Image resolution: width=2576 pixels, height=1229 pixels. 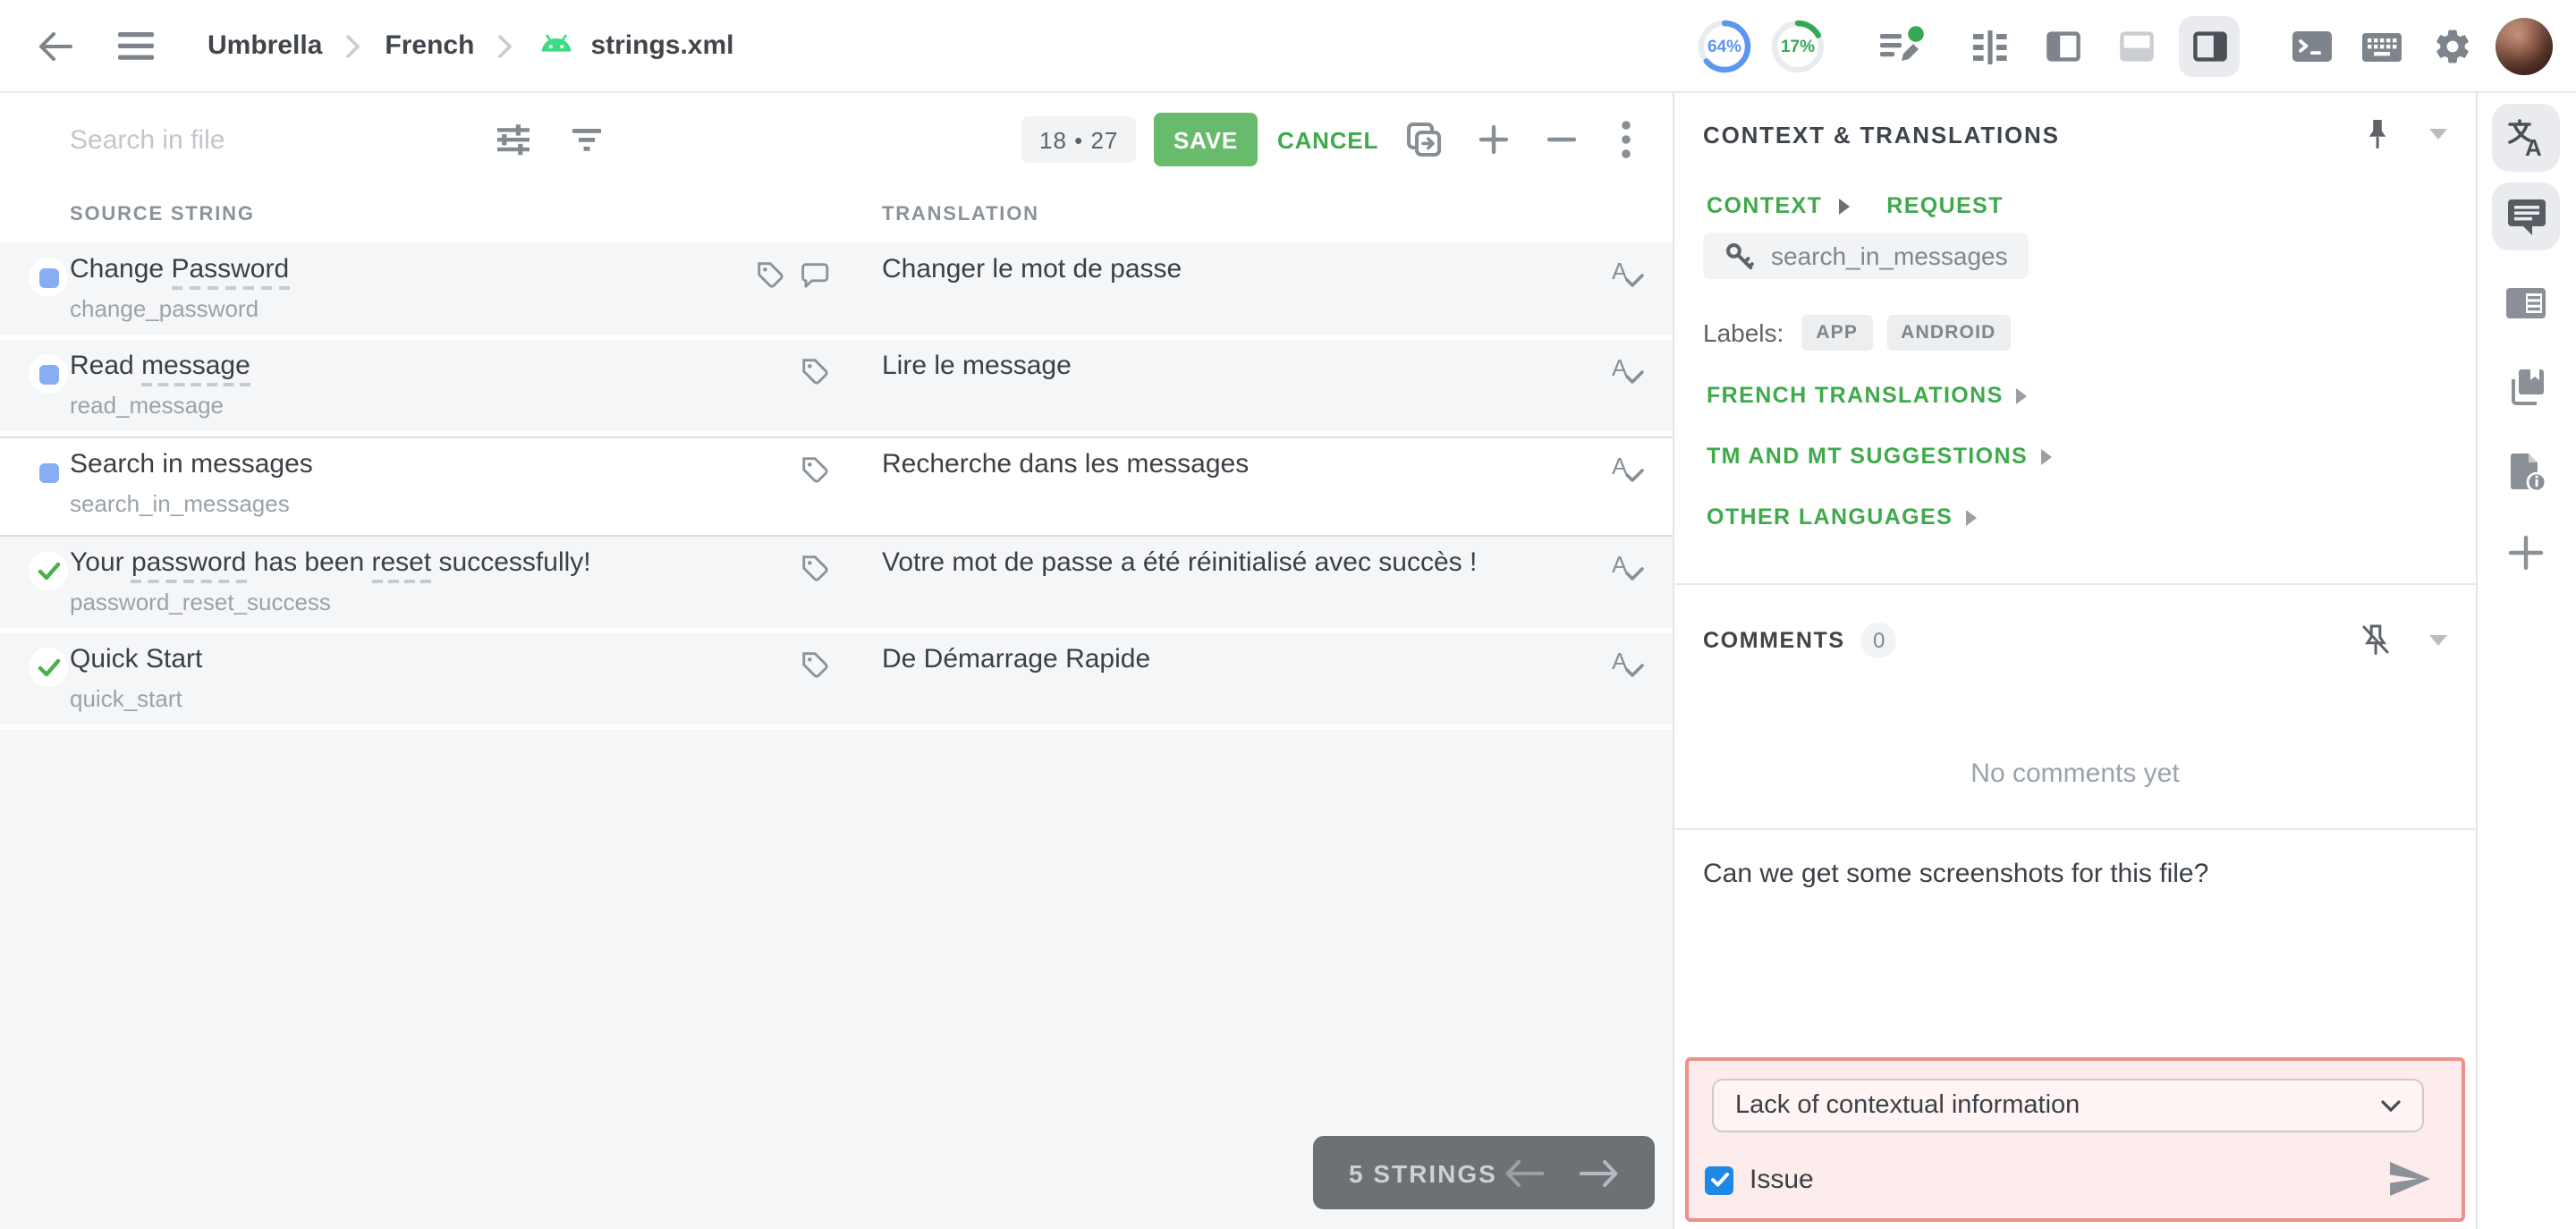 What do you see at coordinates (1206, 139) in the screenshot?
I see `save-button: SAVE` at bounding box center [1206, 139].